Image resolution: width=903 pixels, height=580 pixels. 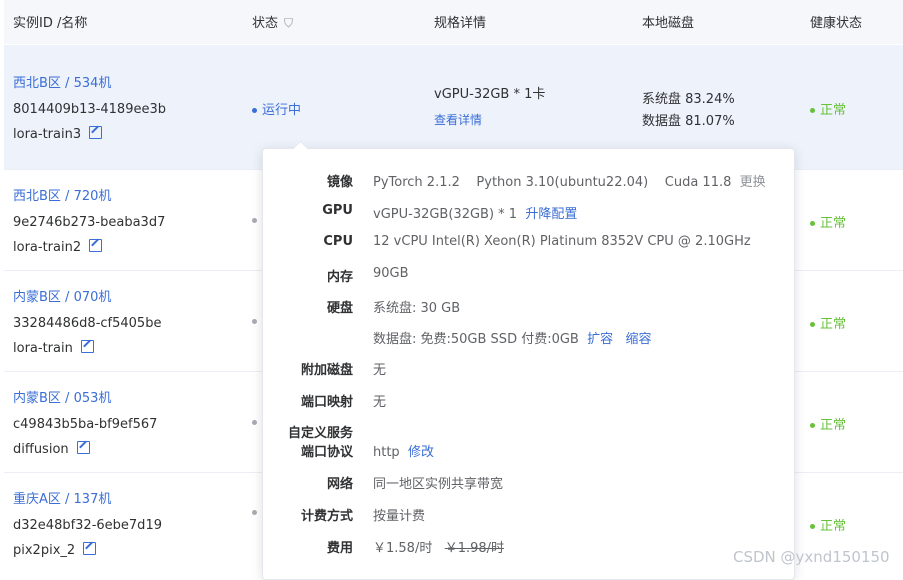 What do you see at coordinates (698, 182) in the screenshot?
I see `cuda-version: Cuda 11.8` at bounding box center [698, 182].